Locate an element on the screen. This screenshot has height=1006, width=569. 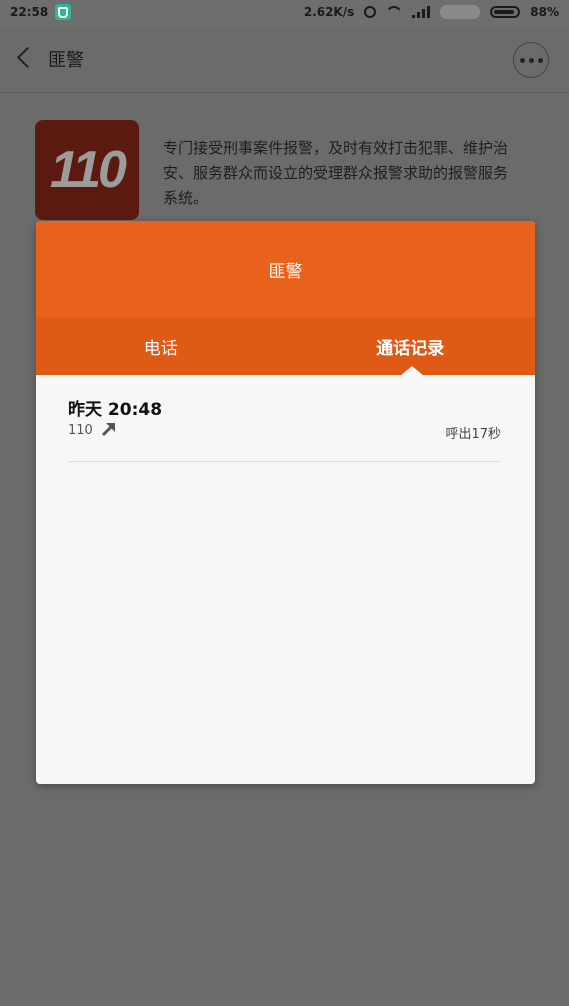
call-log-item: 昨天 20:48 110 呼出17秒 is located at coordinates (284, 428).